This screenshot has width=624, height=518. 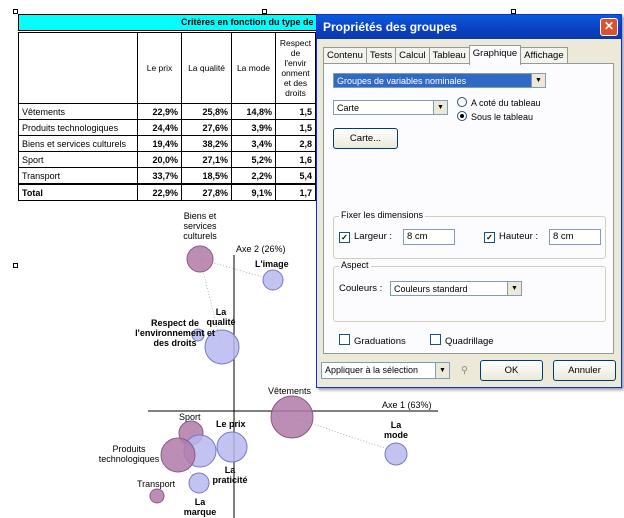 What do you see at coordinates (395, 430) in the screenshot?
I see `label-lamode: La mode` at bounding box center [395, 430].